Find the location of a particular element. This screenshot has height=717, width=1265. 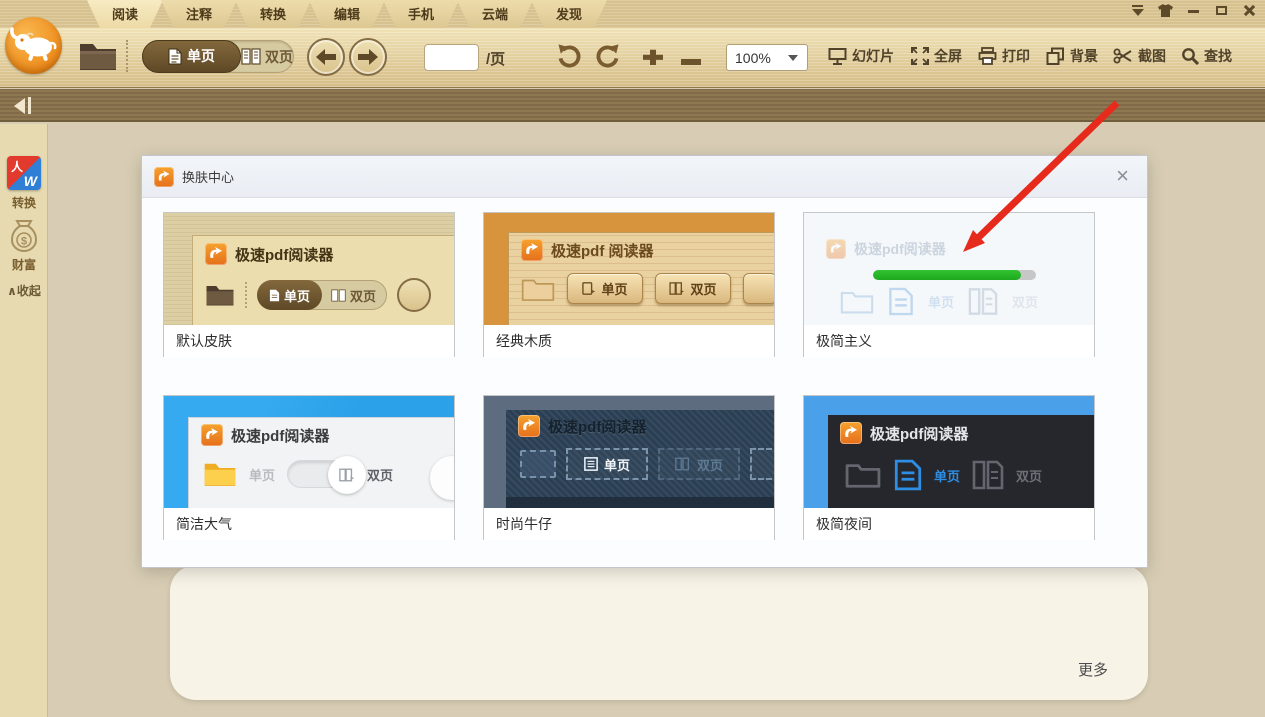

tab-mobile: 手机 is located at coordinates (421, 14).